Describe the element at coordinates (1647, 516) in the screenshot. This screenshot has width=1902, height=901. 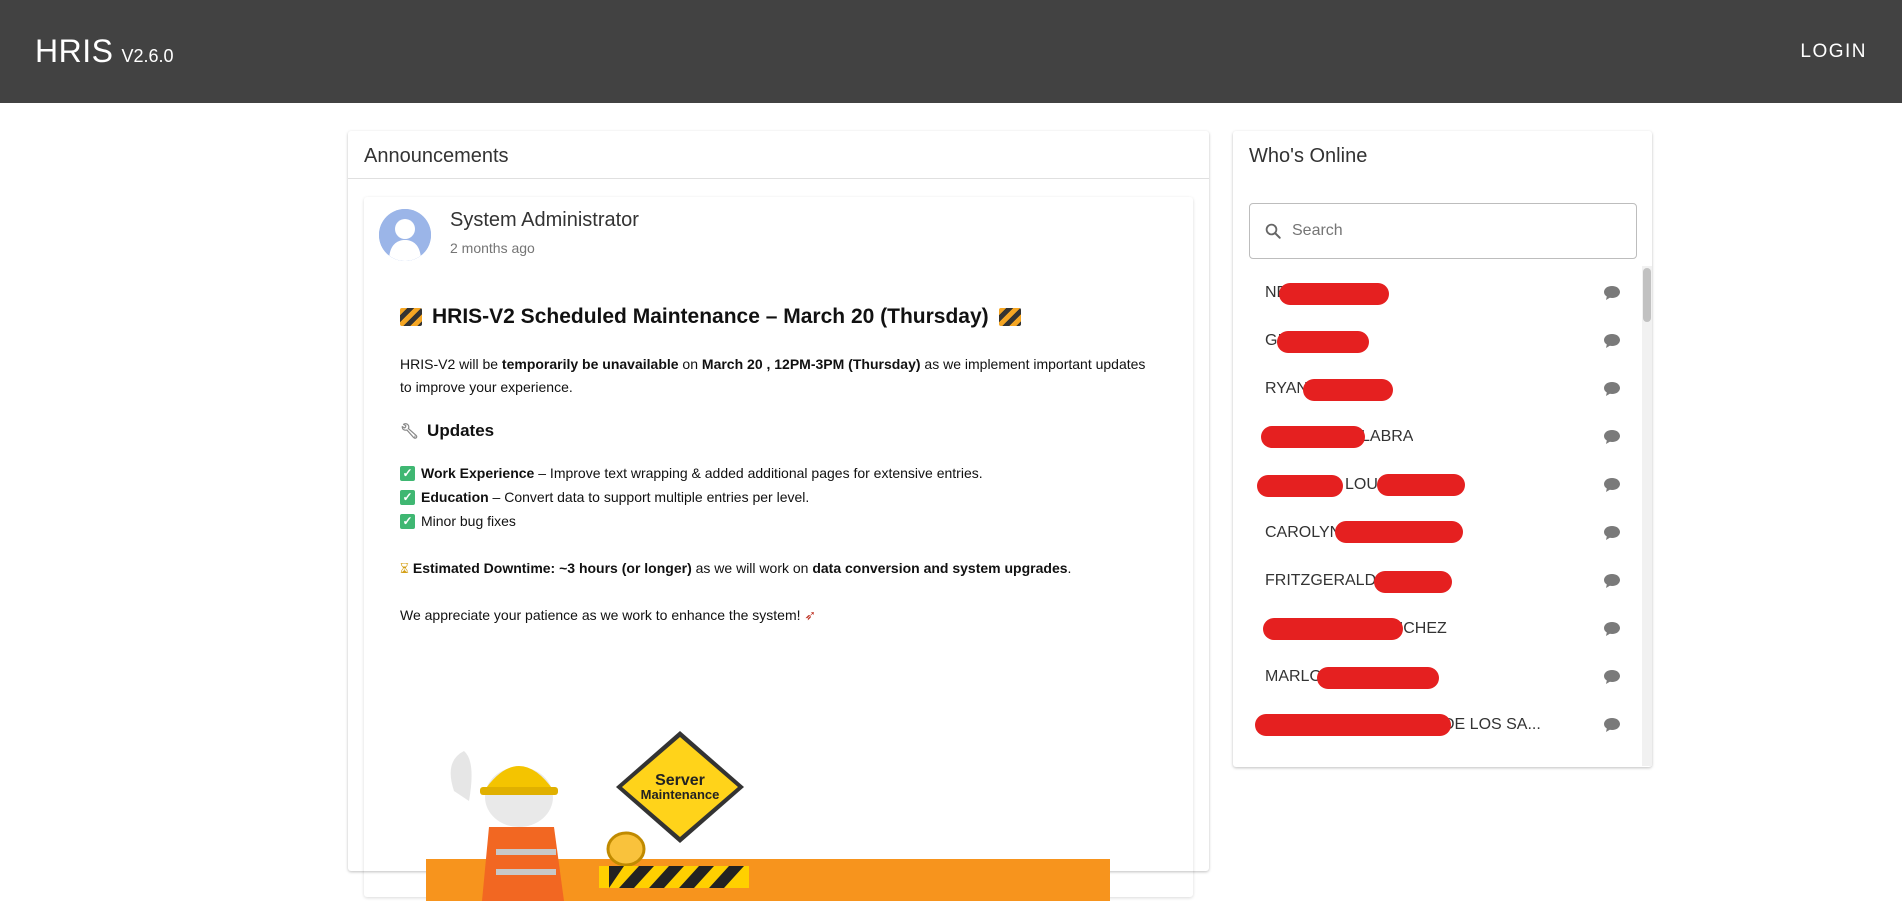
I see `user-list-scrollbar` at that location.